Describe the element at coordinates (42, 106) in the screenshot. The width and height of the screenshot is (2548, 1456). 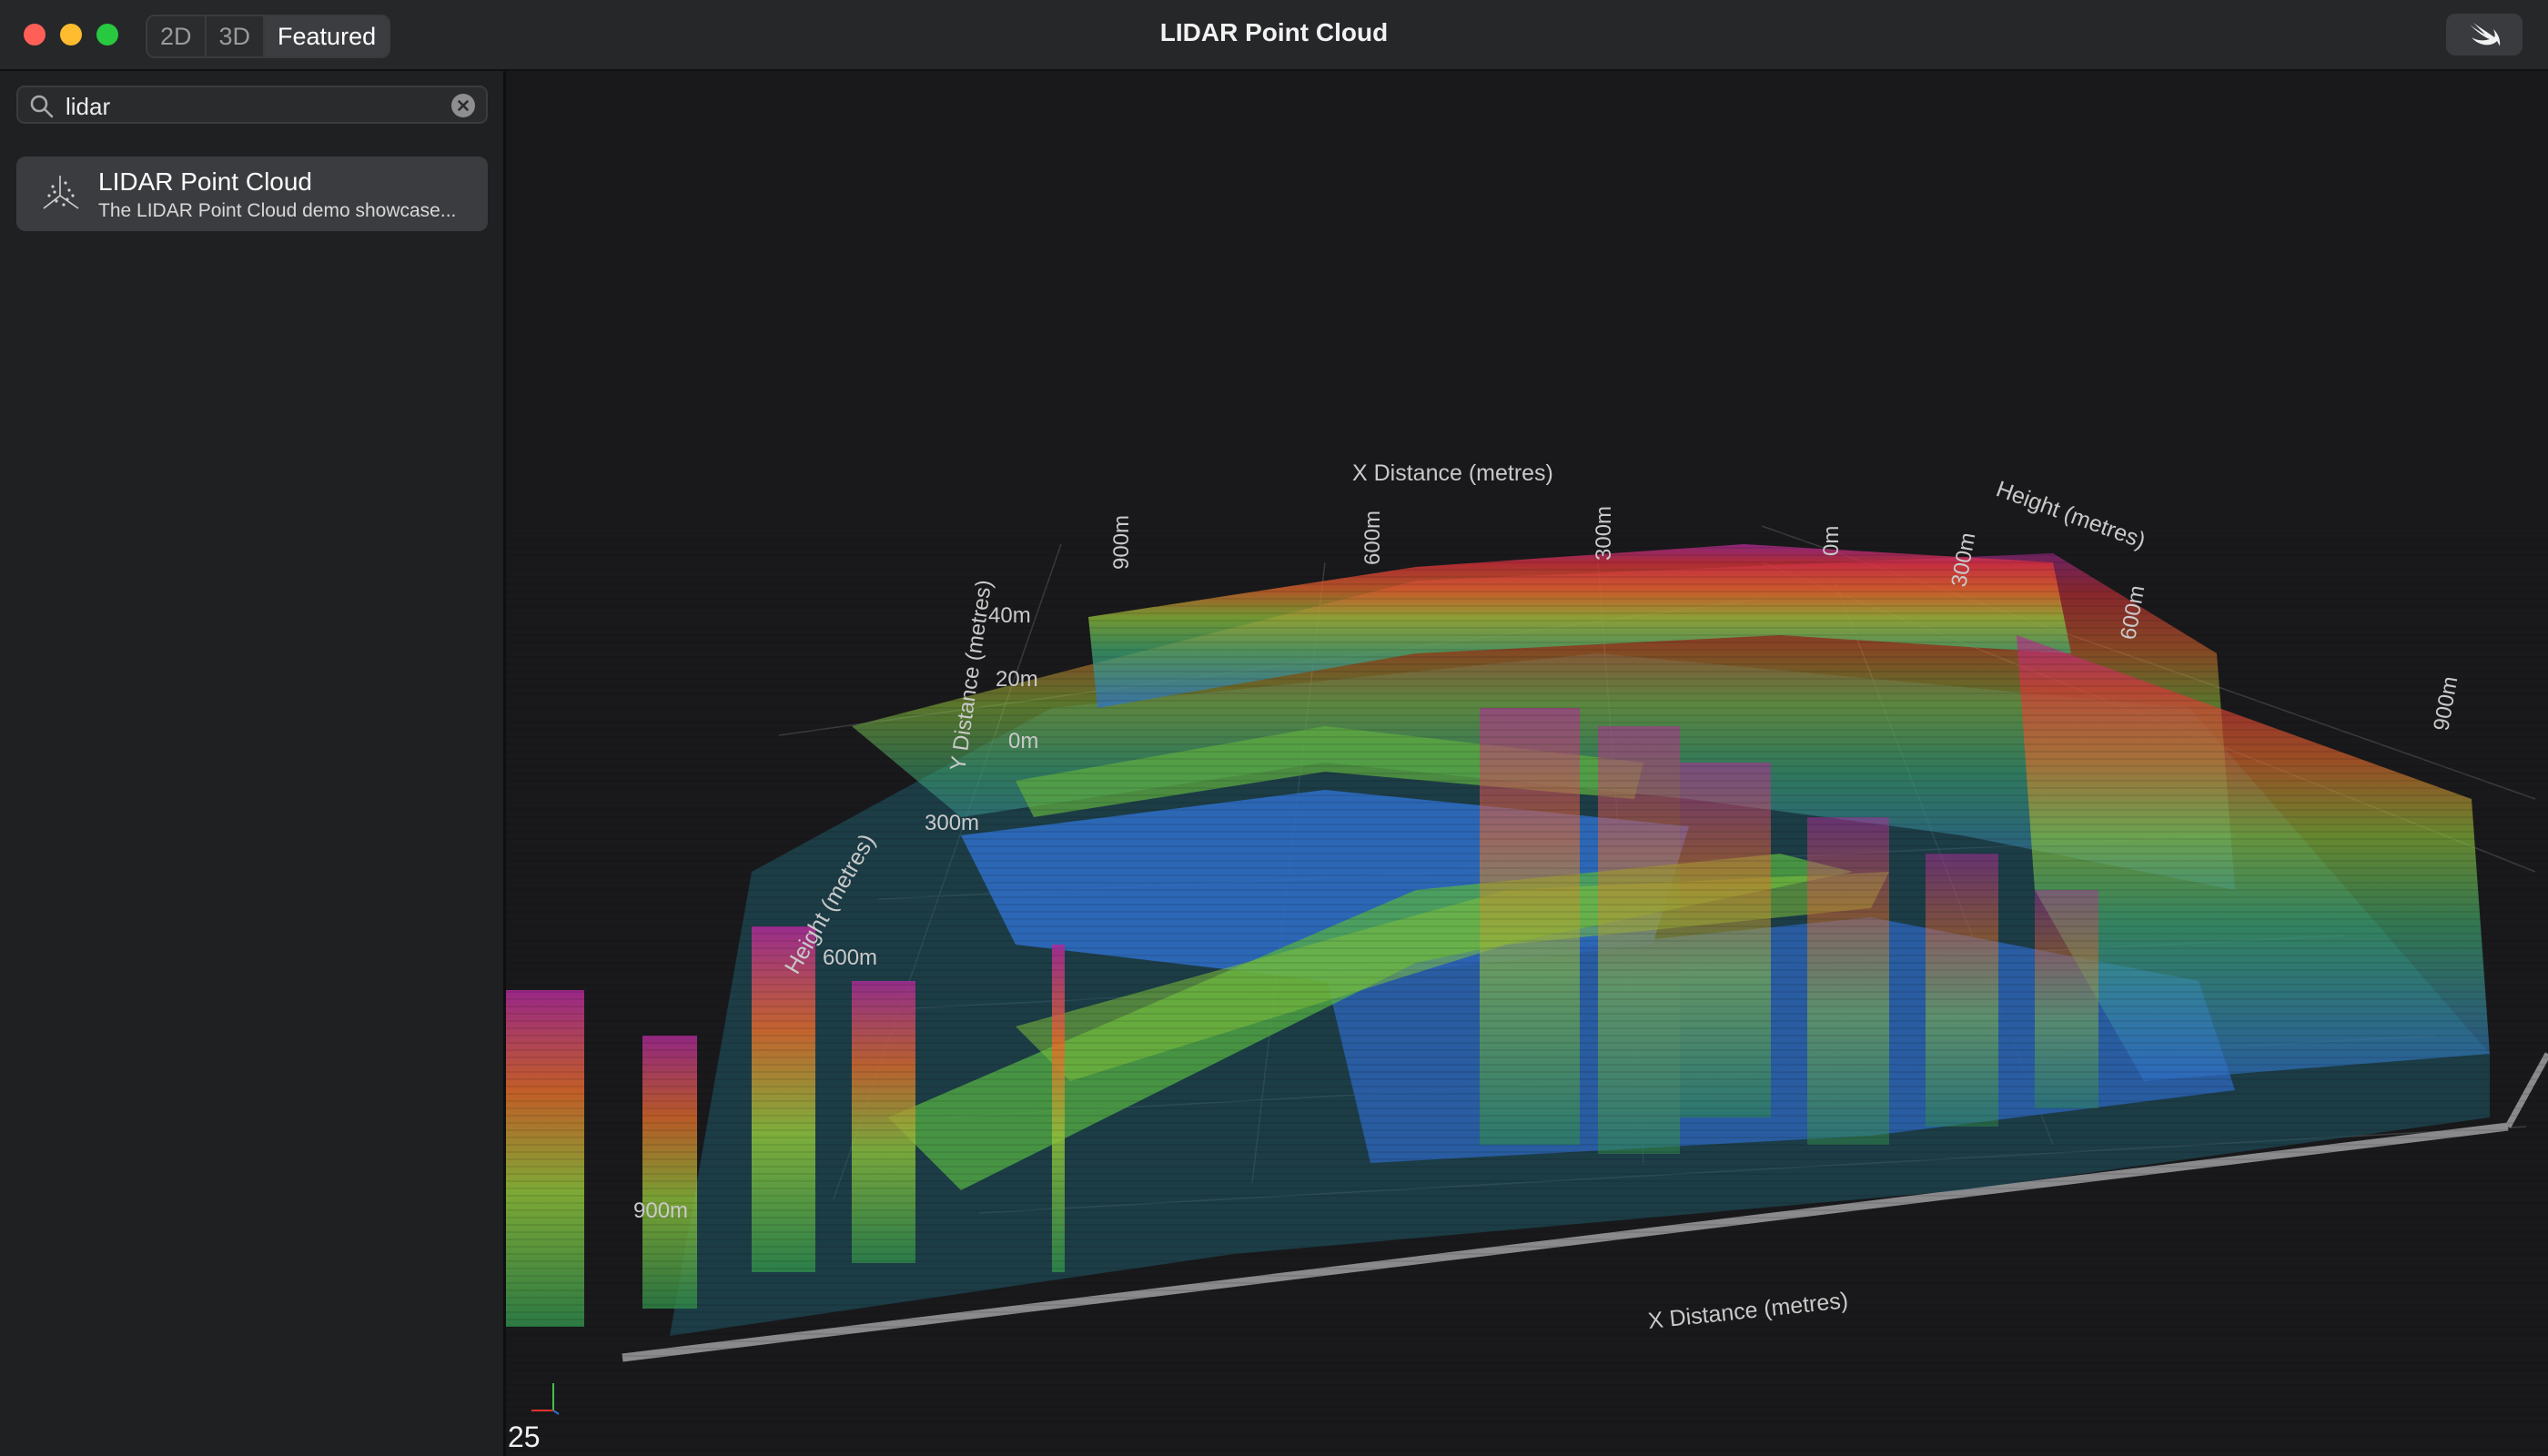
I see `search-icon` at that location.